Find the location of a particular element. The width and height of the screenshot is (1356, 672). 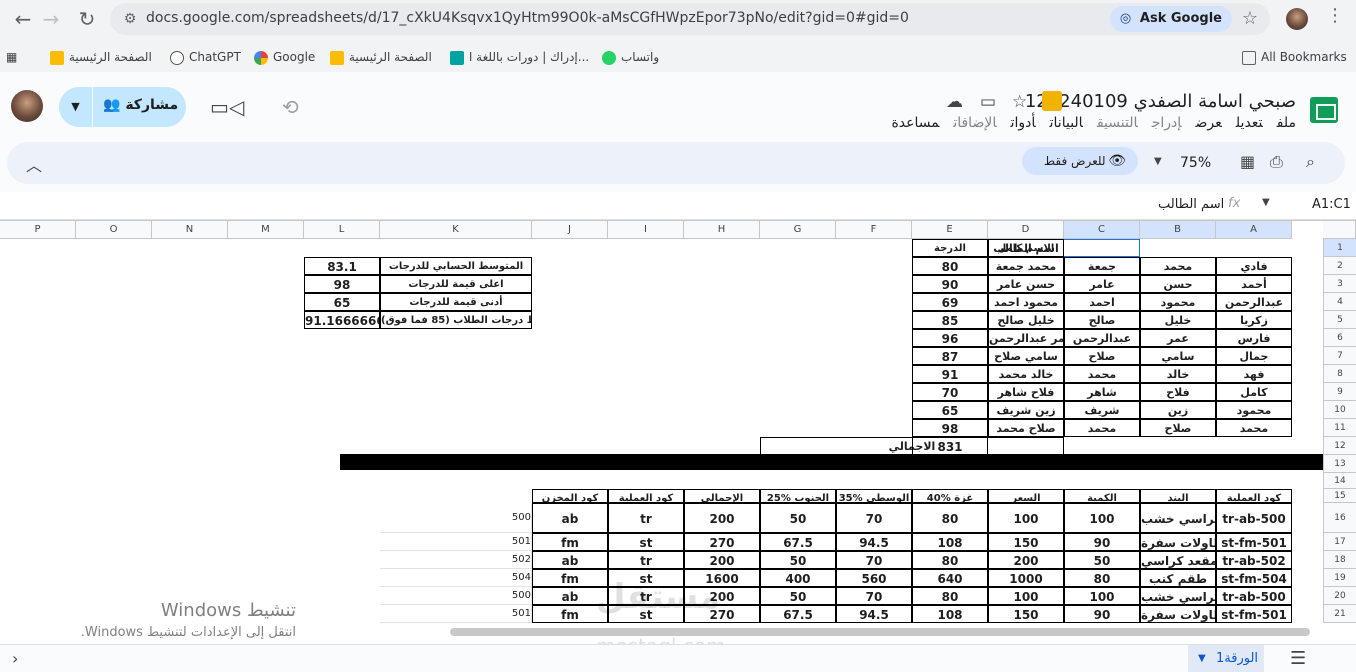

select-all-corner is located at coordinates (1339, 230).